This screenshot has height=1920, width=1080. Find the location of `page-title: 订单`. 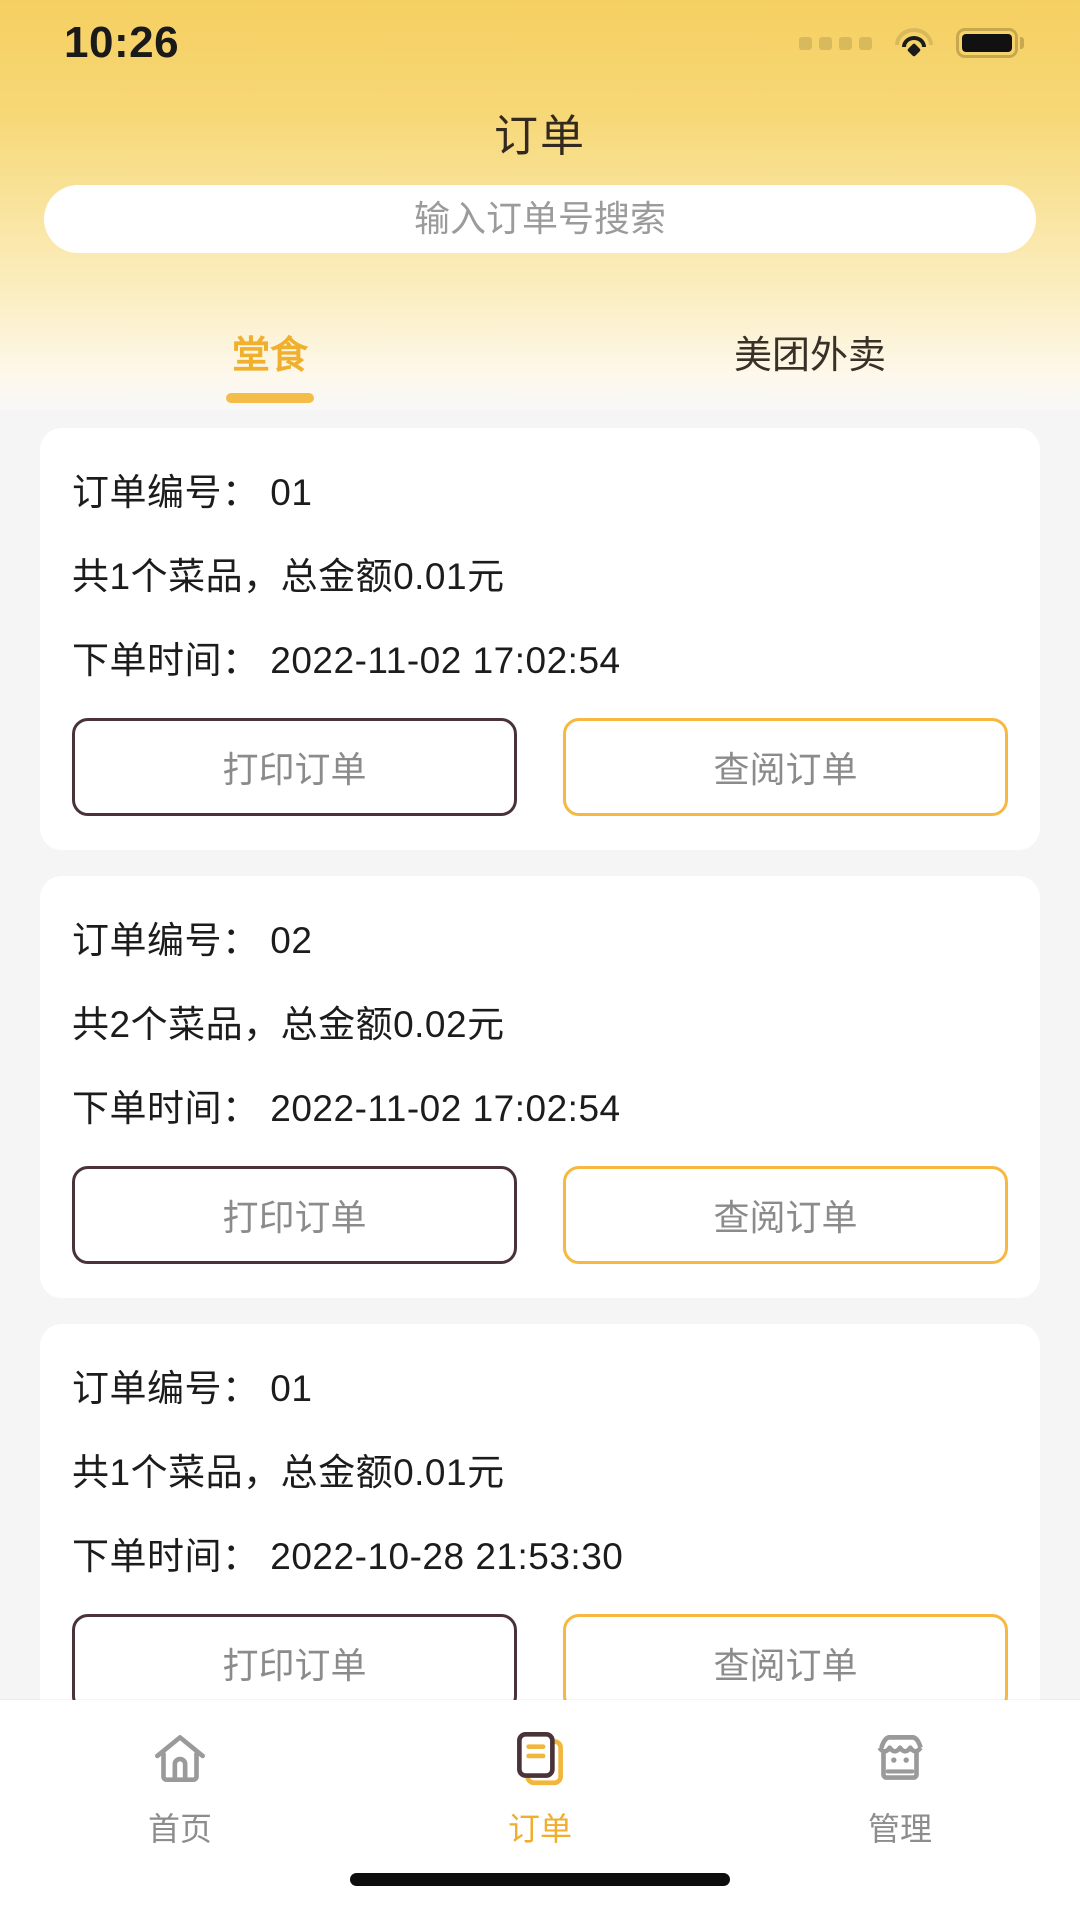

page-title: 订单 is located at coordinates (540, 136).